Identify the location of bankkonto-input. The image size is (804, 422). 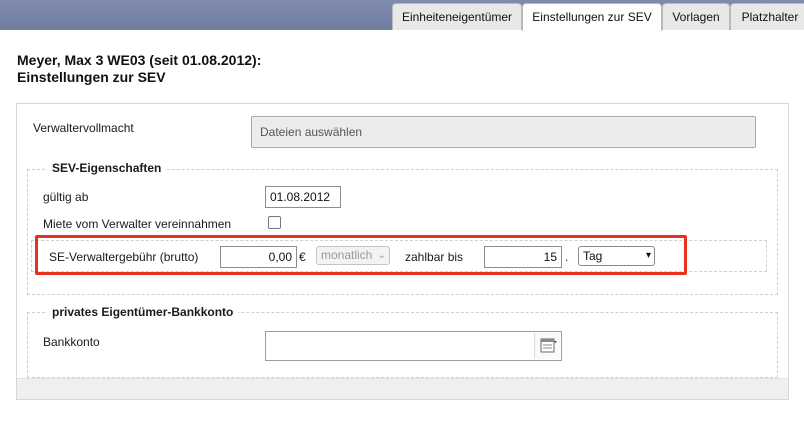
(413, 346).